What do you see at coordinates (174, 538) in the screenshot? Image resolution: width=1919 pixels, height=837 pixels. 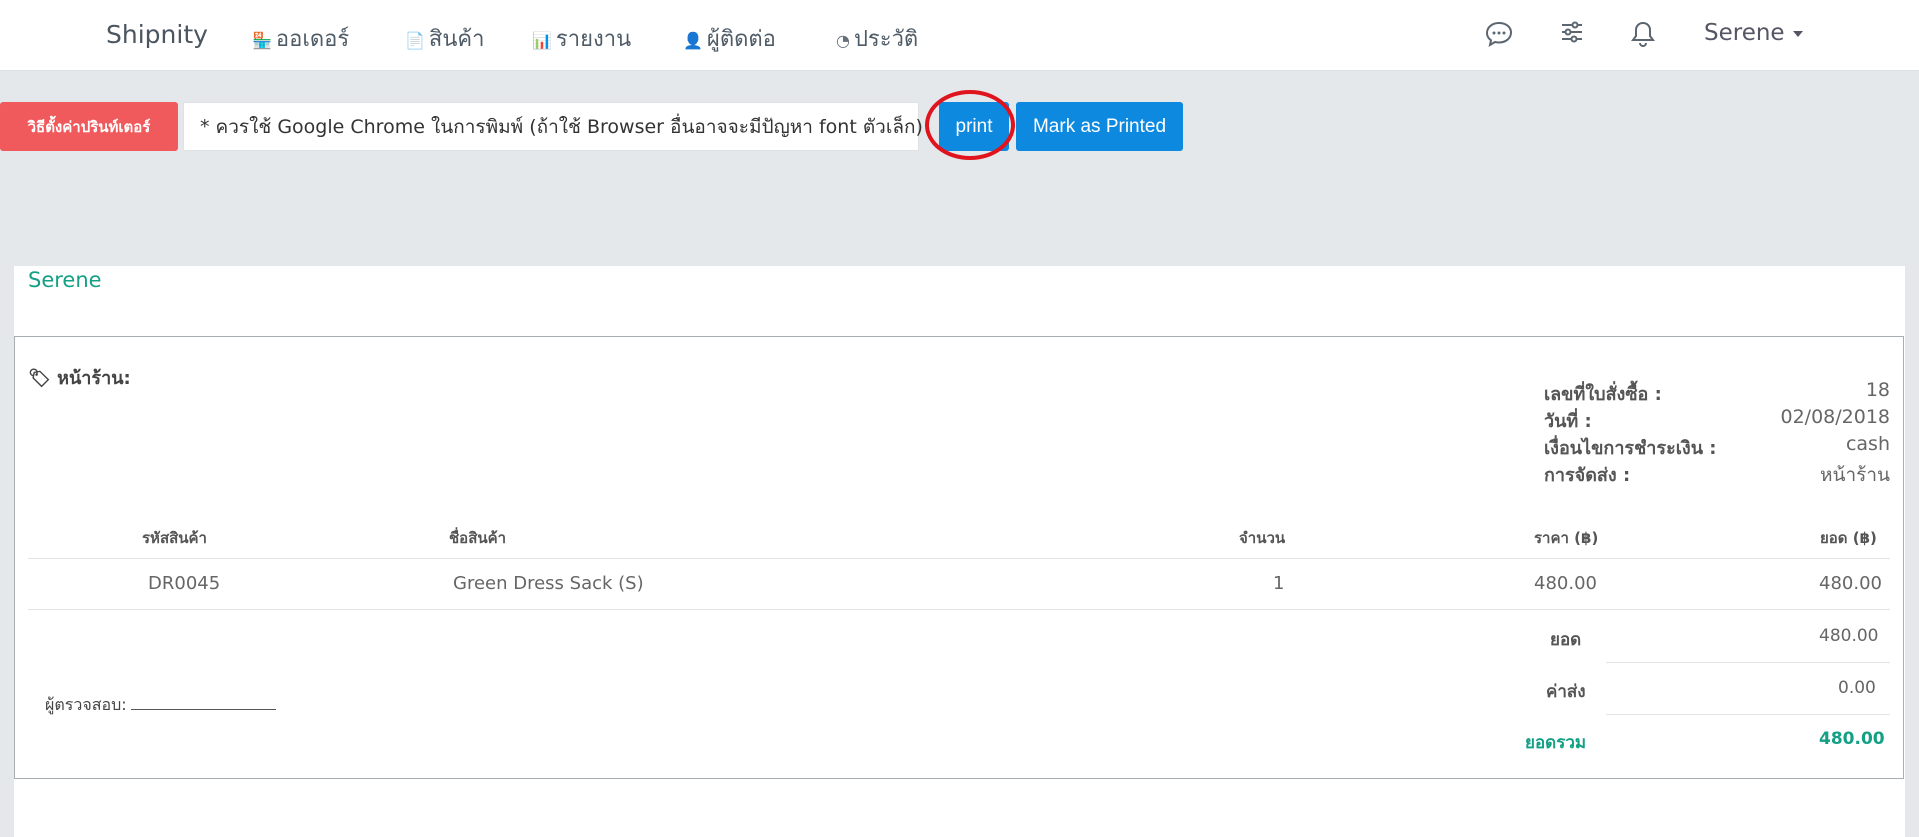 I see `col-sku: รหัสสินค้า` at bounding box center [174, 538].